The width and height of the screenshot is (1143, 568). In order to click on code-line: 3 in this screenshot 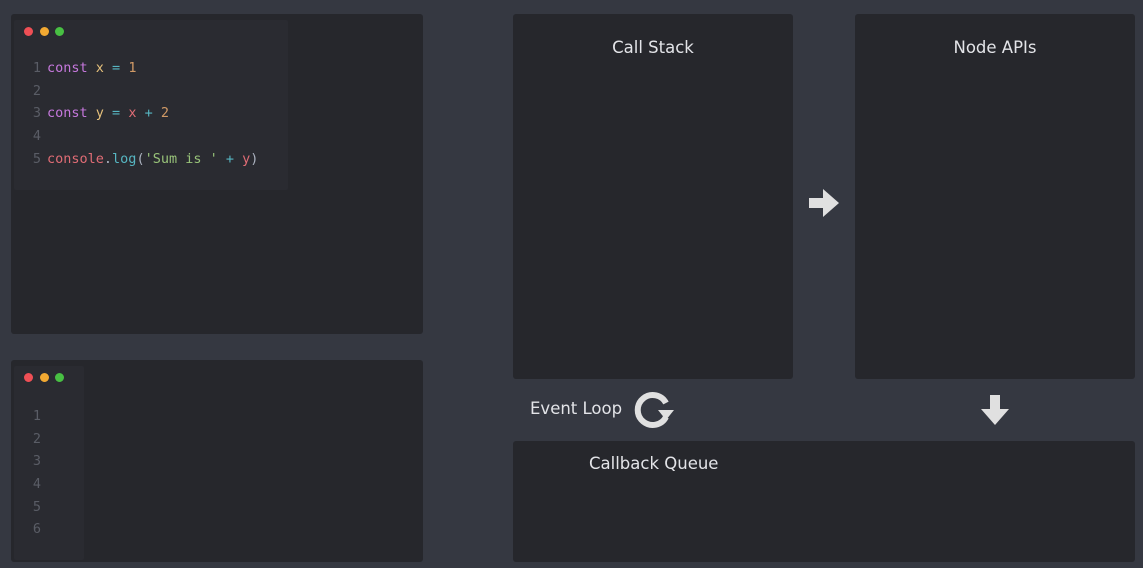, I will do `click(38, 461)`.